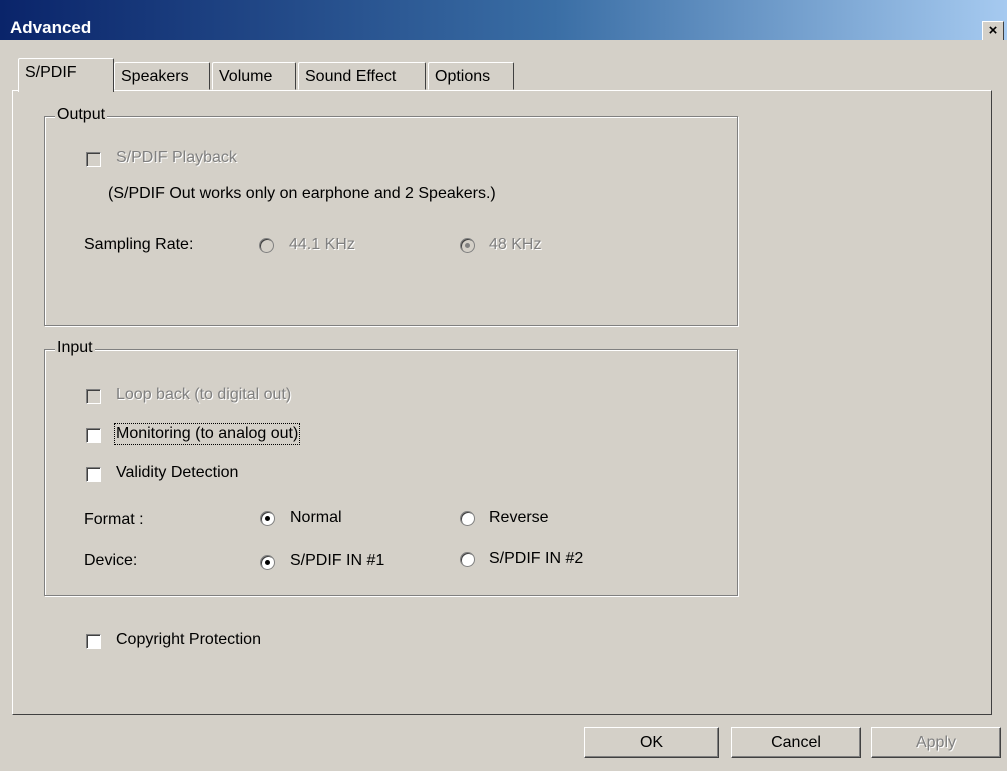 Image resolution: width=1007 pixels, height=771 pixels. Describe the element at coordinates (176, 157) in the screenshot. I see `spdif-playback-label: S/PDIF Playback` at that location.